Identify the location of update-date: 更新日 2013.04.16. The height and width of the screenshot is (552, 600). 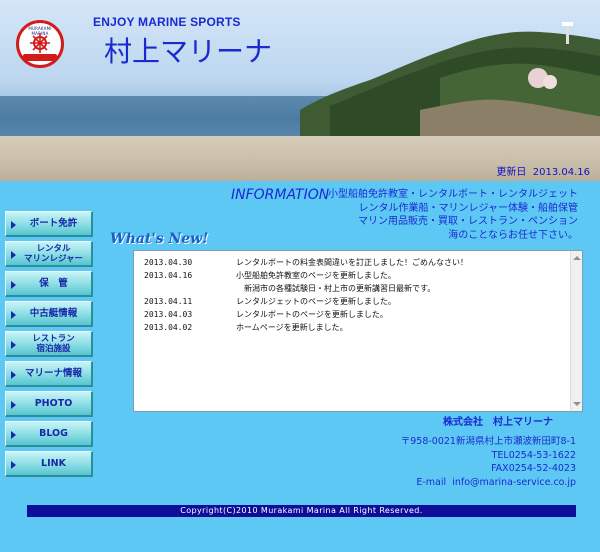
(543, 170).